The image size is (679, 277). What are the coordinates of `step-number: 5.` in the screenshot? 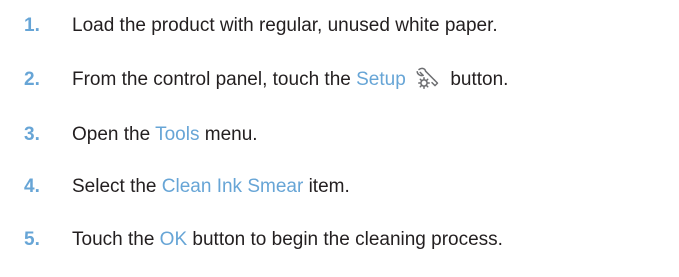 It's located at (32, 239).